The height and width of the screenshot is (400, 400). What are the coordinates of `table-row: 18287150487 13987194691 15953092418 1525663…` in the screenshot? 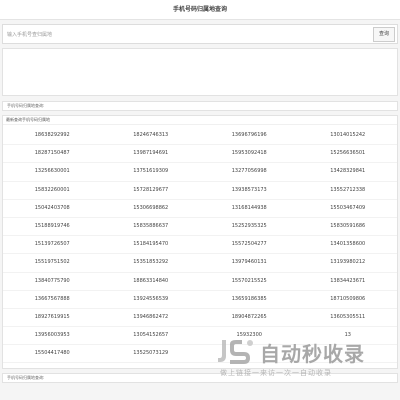 It's located at (200, 154).